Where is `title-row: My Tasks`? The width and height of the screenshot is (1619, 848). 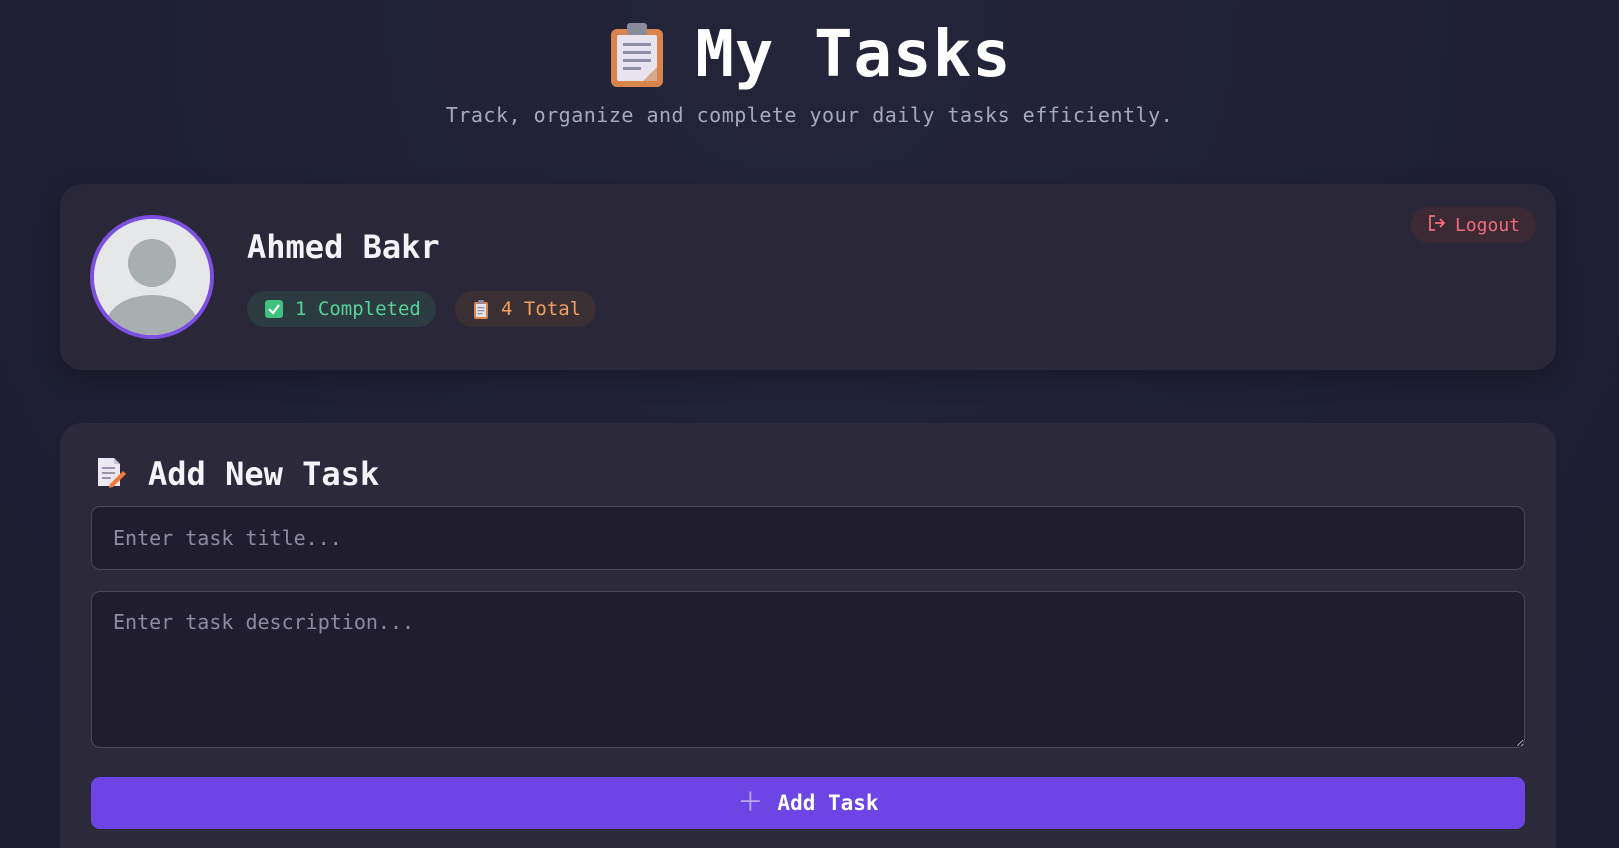
title-row: My Tasks is located at coordinates (809, 55).